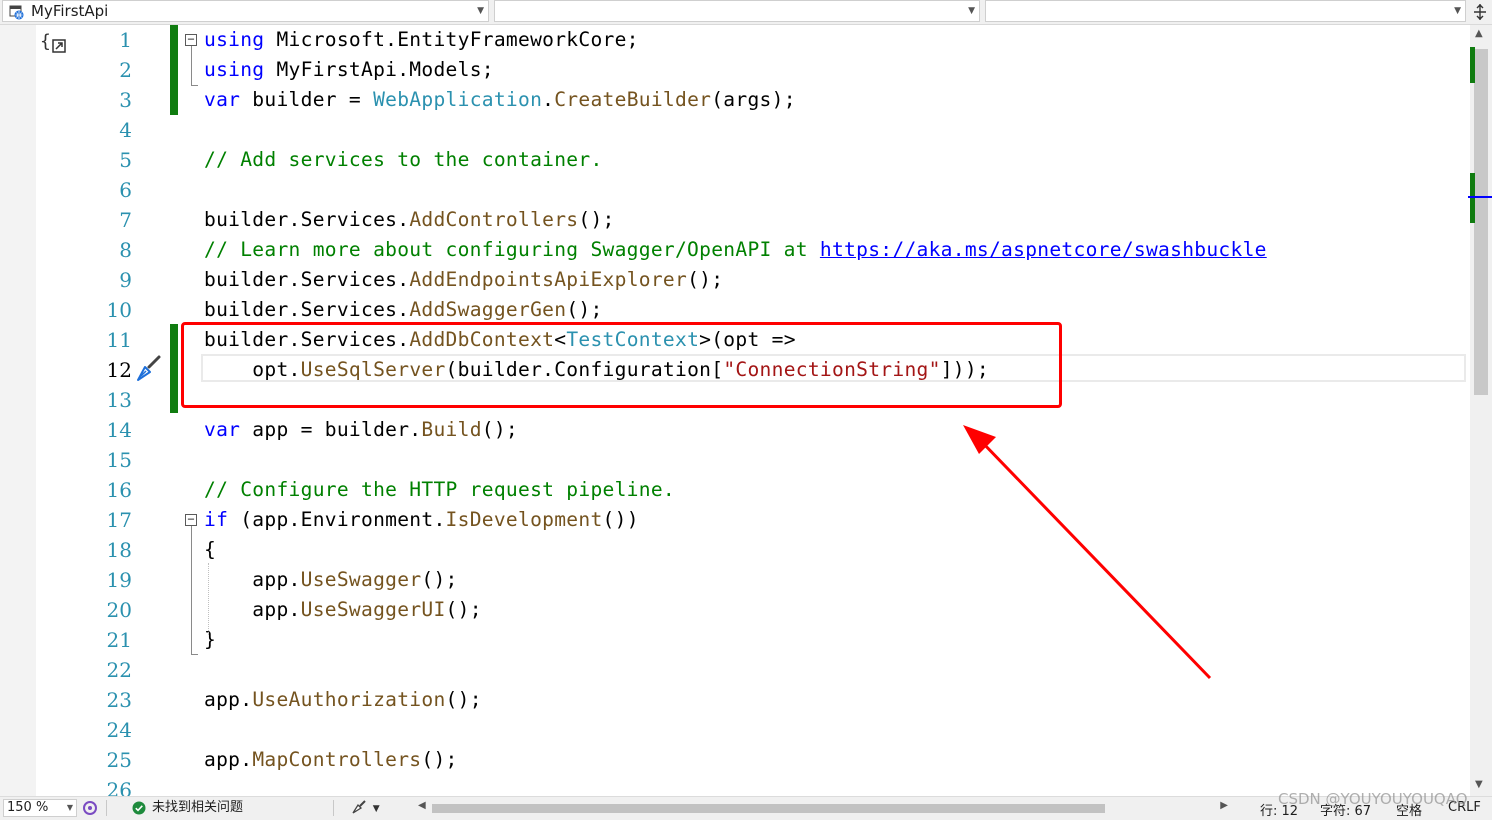 The width and height of the screenshot is (1492, 820). What do you see at coordinates (1457, 11) in the screenshot?
I see `chevron-down-icon: ▼` at bounding box center [1457, 11].